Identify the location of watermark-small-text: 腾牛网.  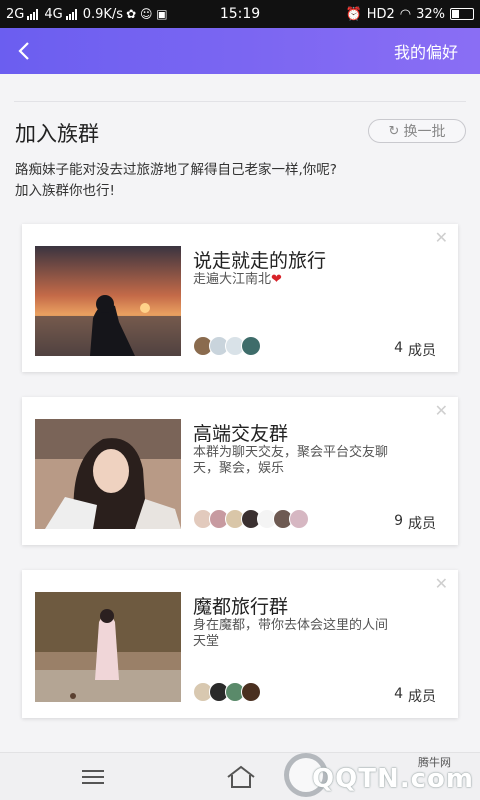
(434, 762).